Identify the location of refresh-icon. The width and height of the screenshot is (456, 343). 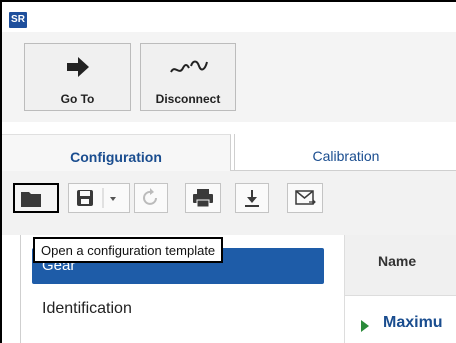
(150, 196).